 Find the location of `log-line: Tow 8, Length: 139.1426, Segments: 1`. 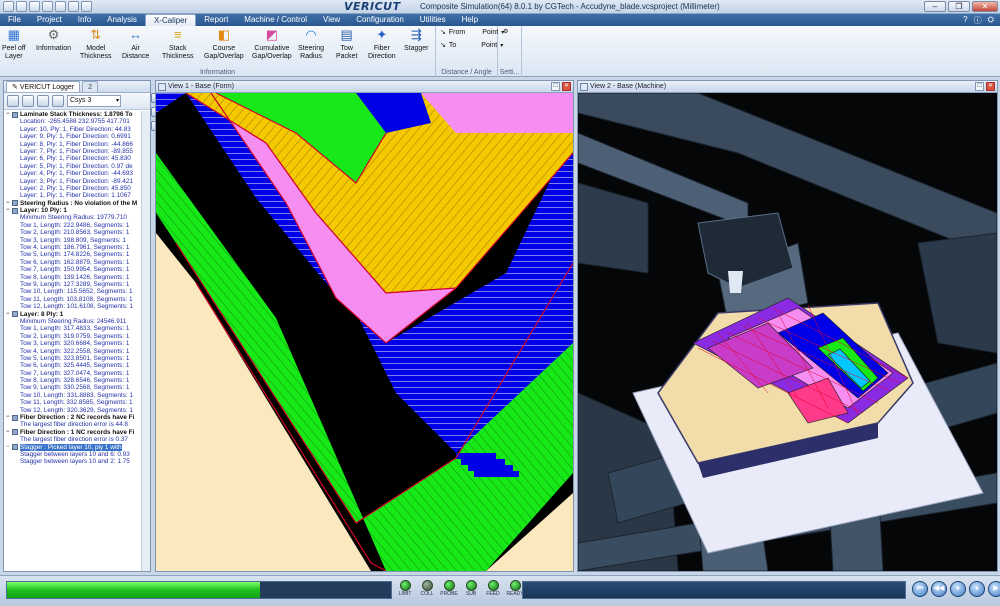

log-line: Tow 8, Length: 139.1426, Segments: 1 is located at coordinates (78, 277).